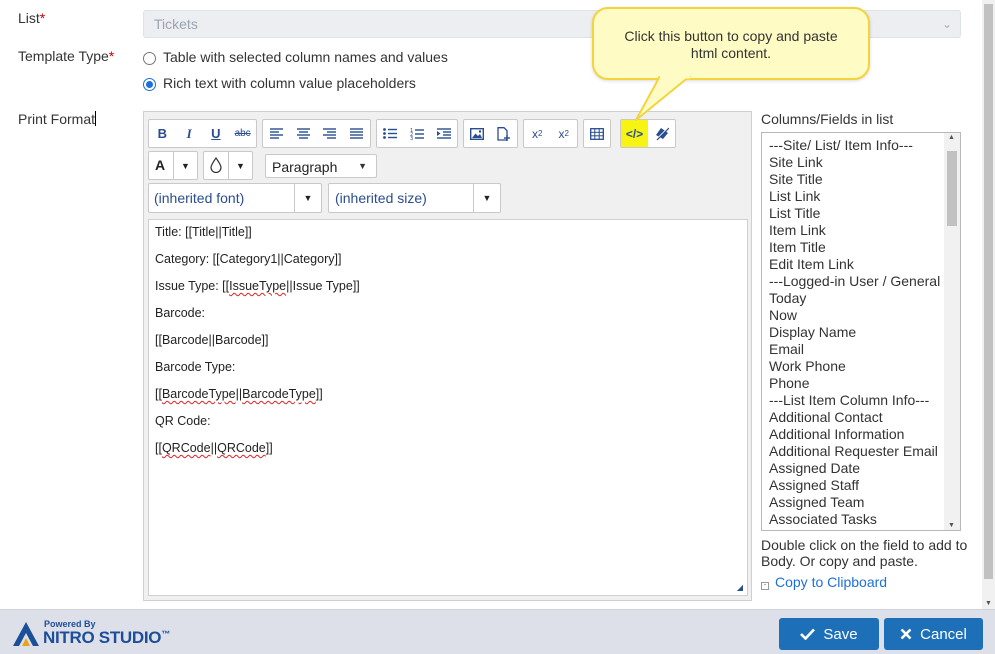 The height and width of the screenshot is (654, 995). I want to click on align-center-icon, so click(303, 133).